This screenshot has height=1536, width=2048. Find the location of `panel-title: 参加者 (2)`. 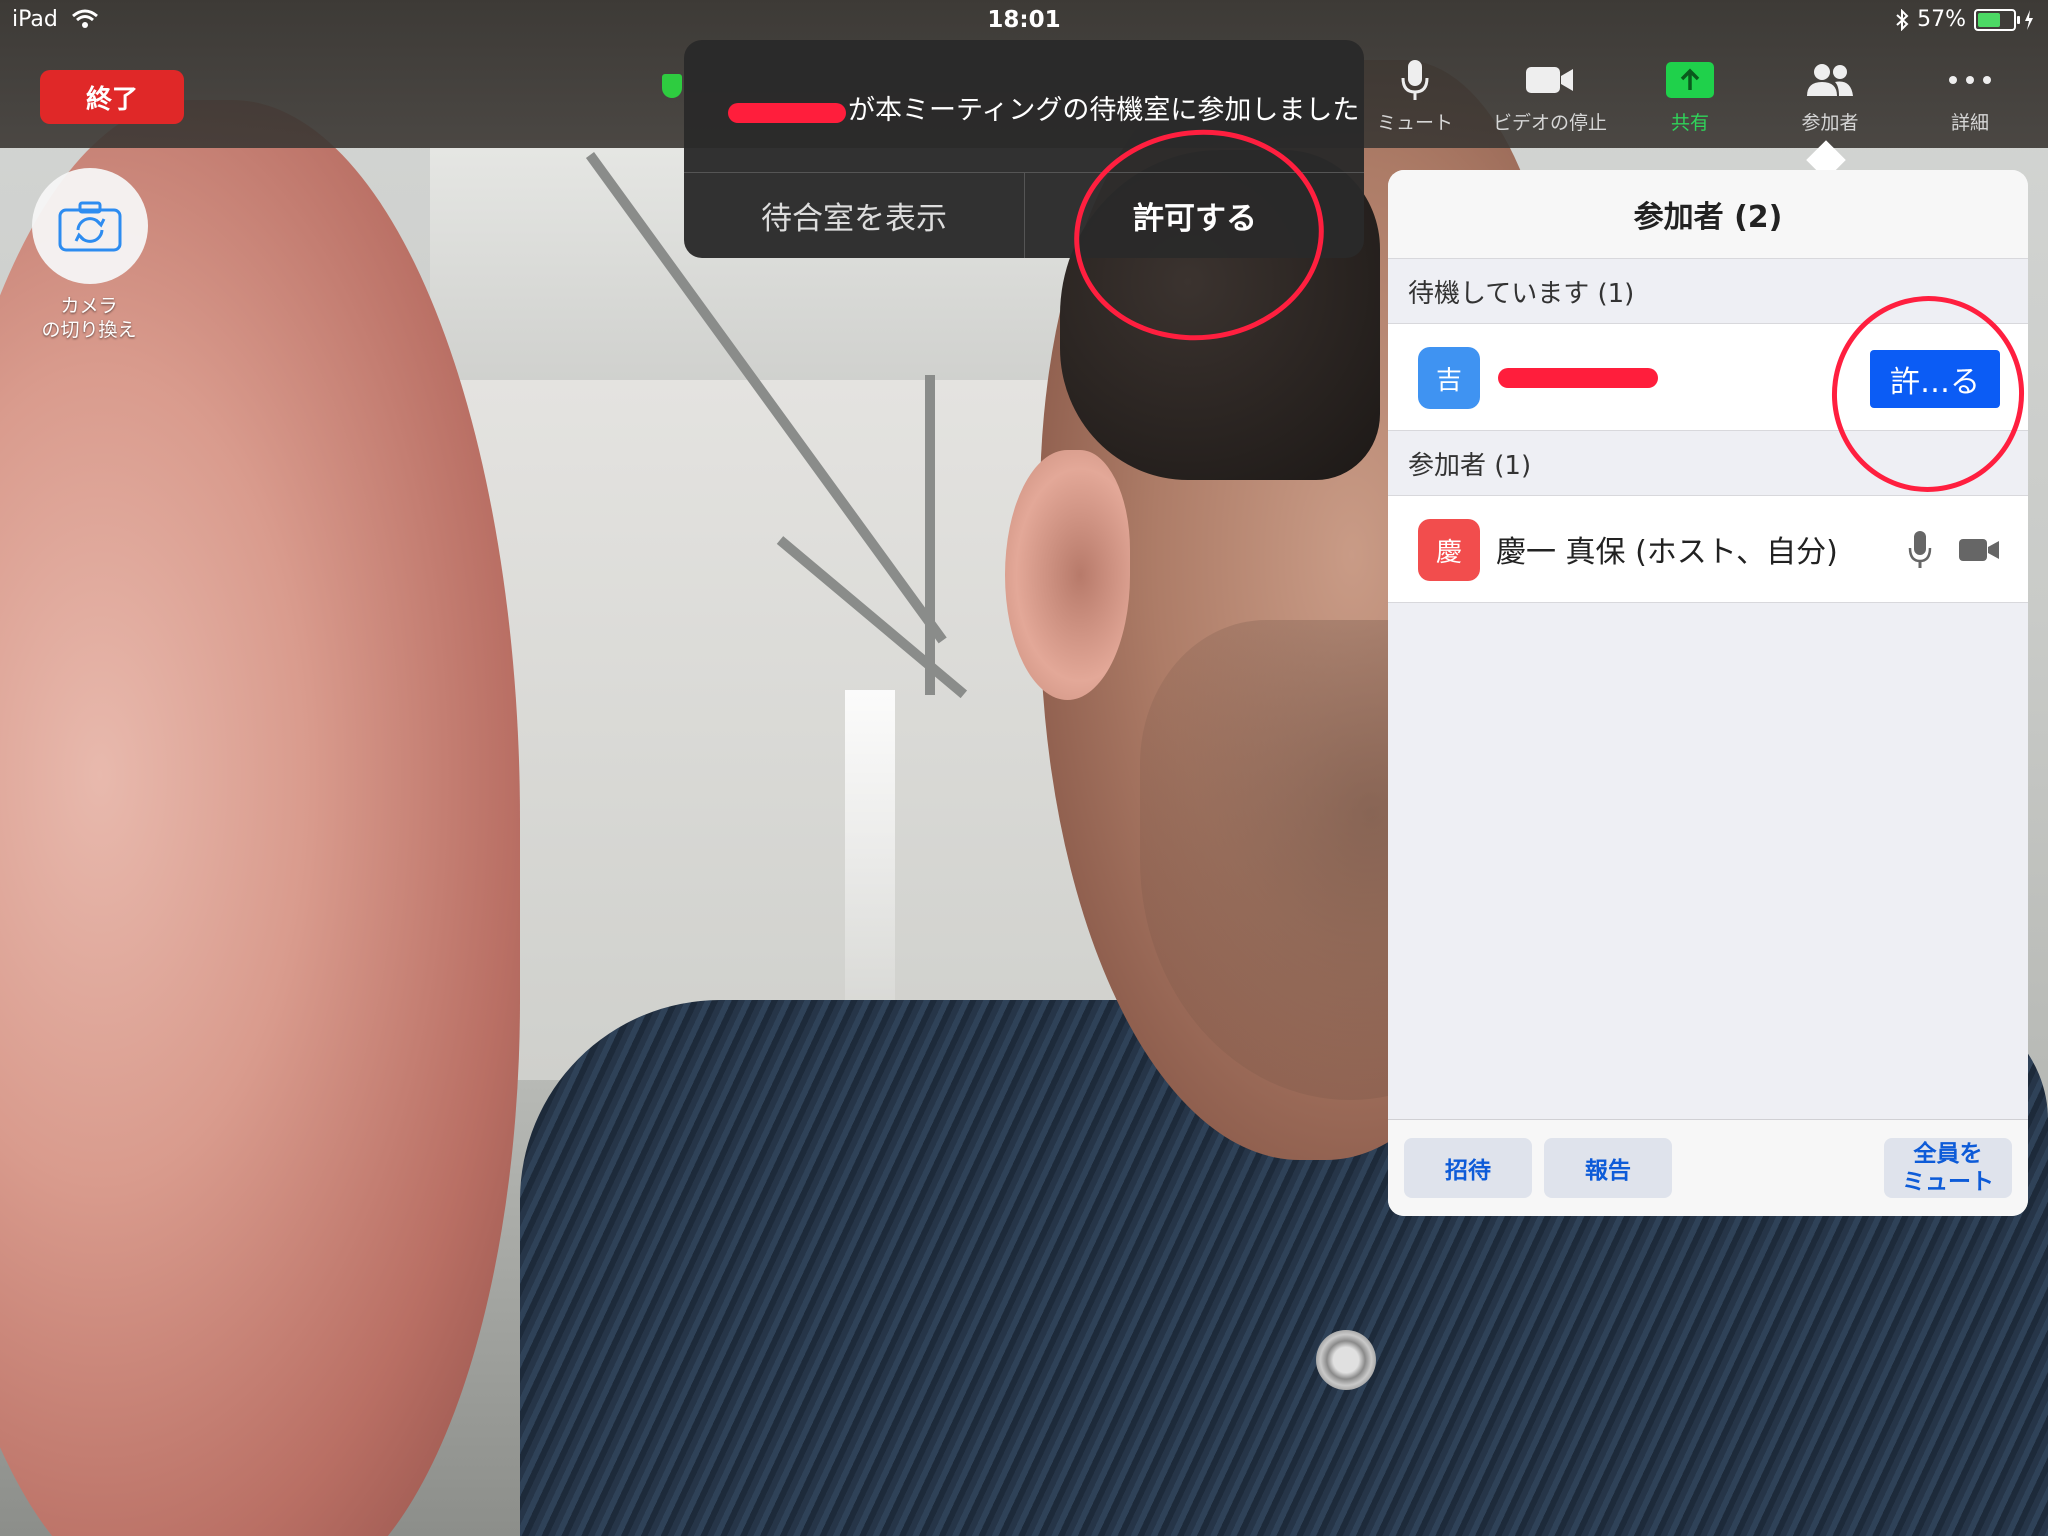

panel-title: 参加者 (2) is located at coordinates (1708, 214).